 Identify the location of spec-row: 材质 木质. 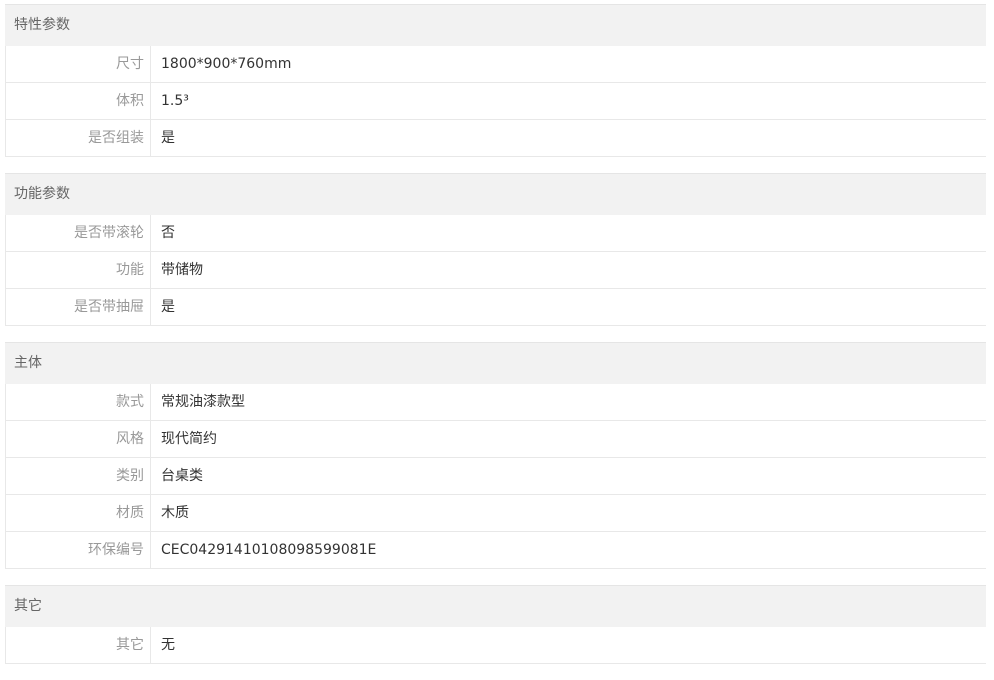
(495, 513).